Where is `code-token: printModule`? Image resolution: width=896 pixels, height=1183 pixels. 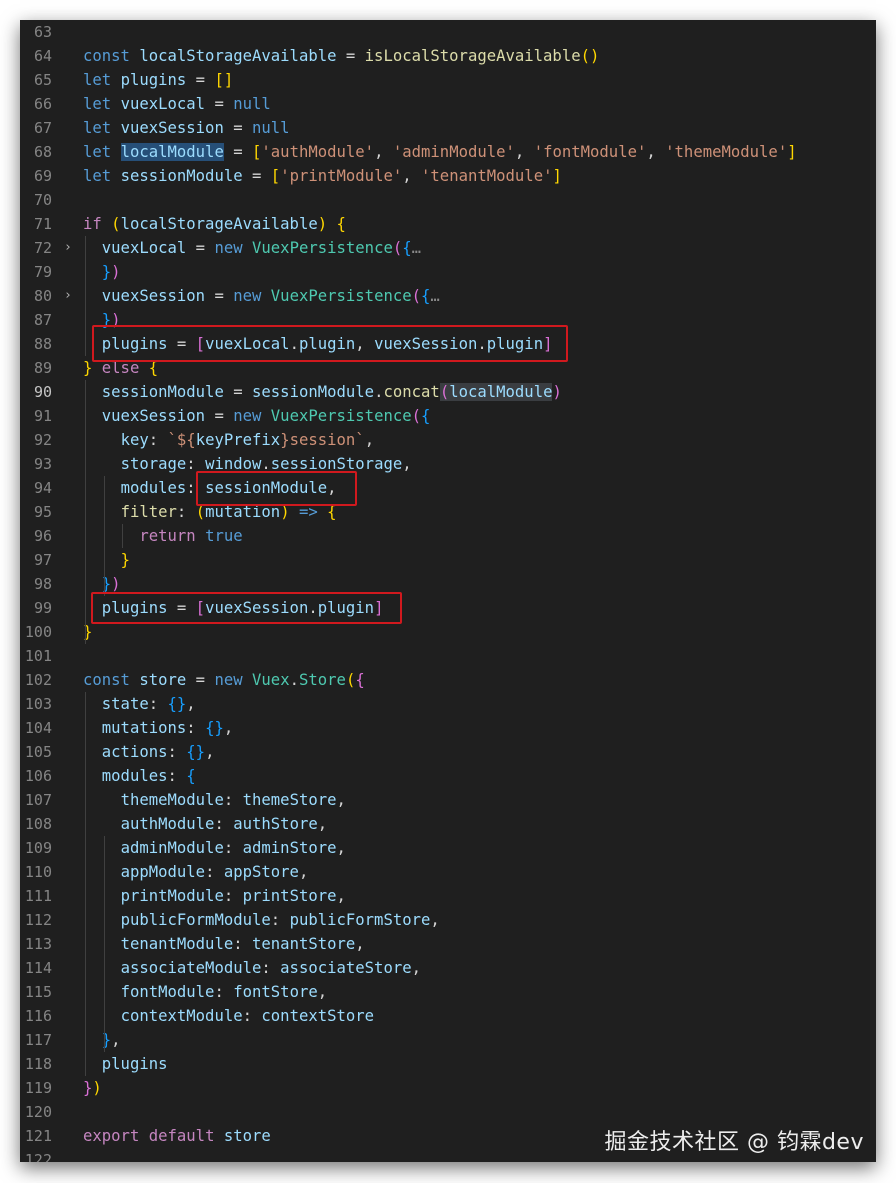
code-token: printModule is located at coordinates (172, 896).